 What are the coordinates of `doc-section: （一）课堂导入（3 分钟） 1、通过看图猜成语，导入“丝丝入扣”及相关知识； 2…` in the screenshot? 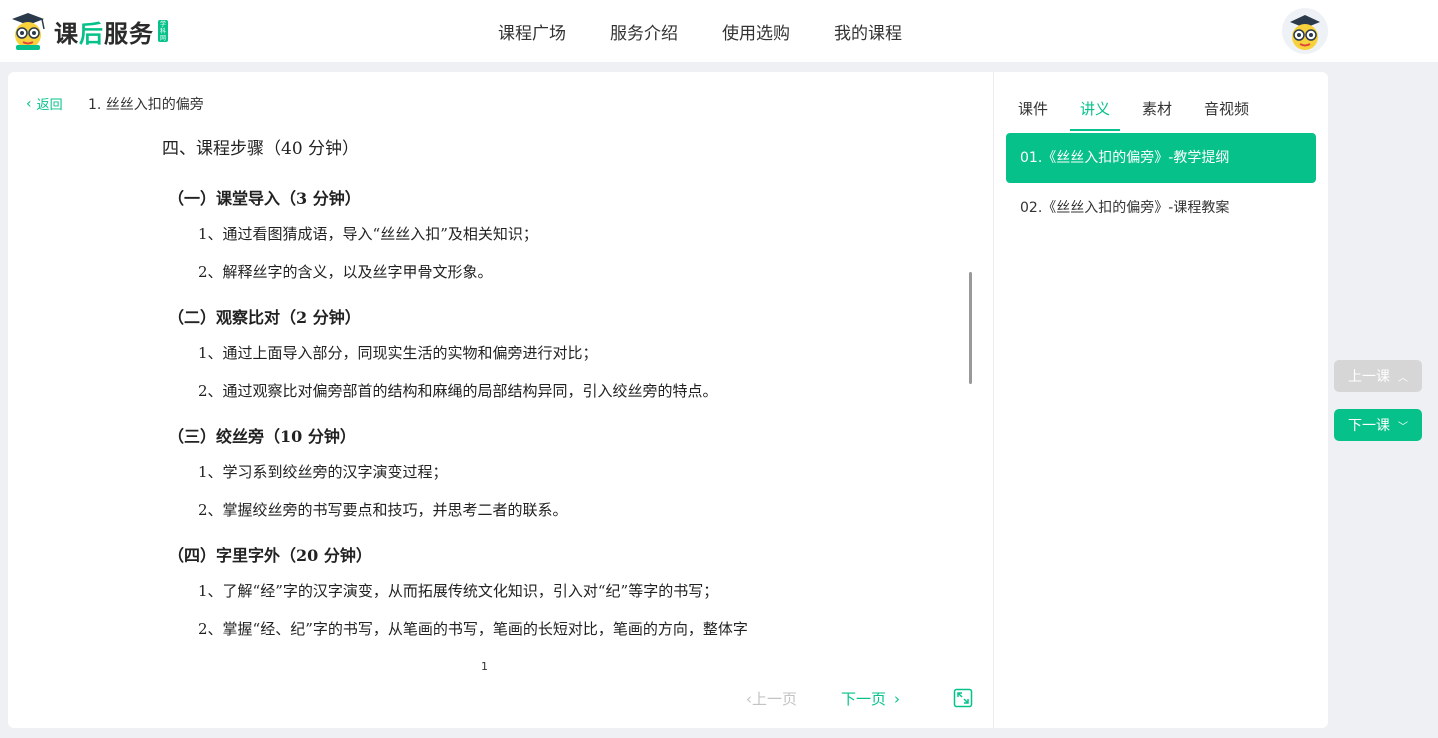 It's located at (552, 233).